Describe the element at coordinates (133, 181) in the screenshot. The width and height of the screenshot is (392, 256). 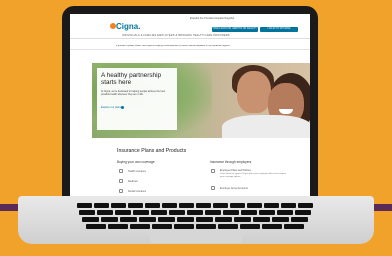
I see `list-item: Medicare` at that location.